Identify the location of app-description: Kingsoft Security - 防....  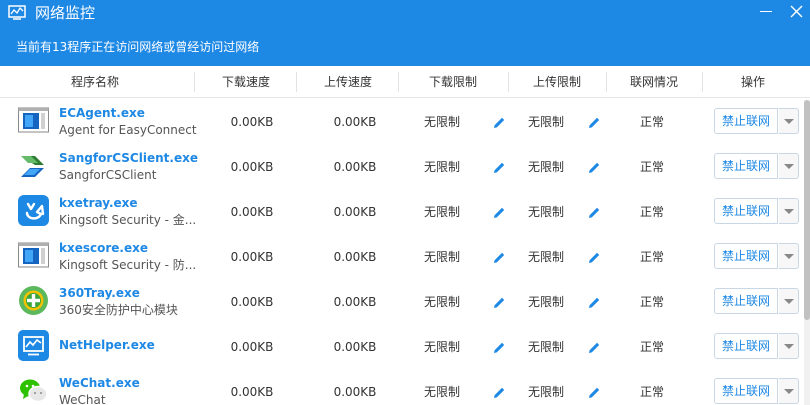
(128, 265).